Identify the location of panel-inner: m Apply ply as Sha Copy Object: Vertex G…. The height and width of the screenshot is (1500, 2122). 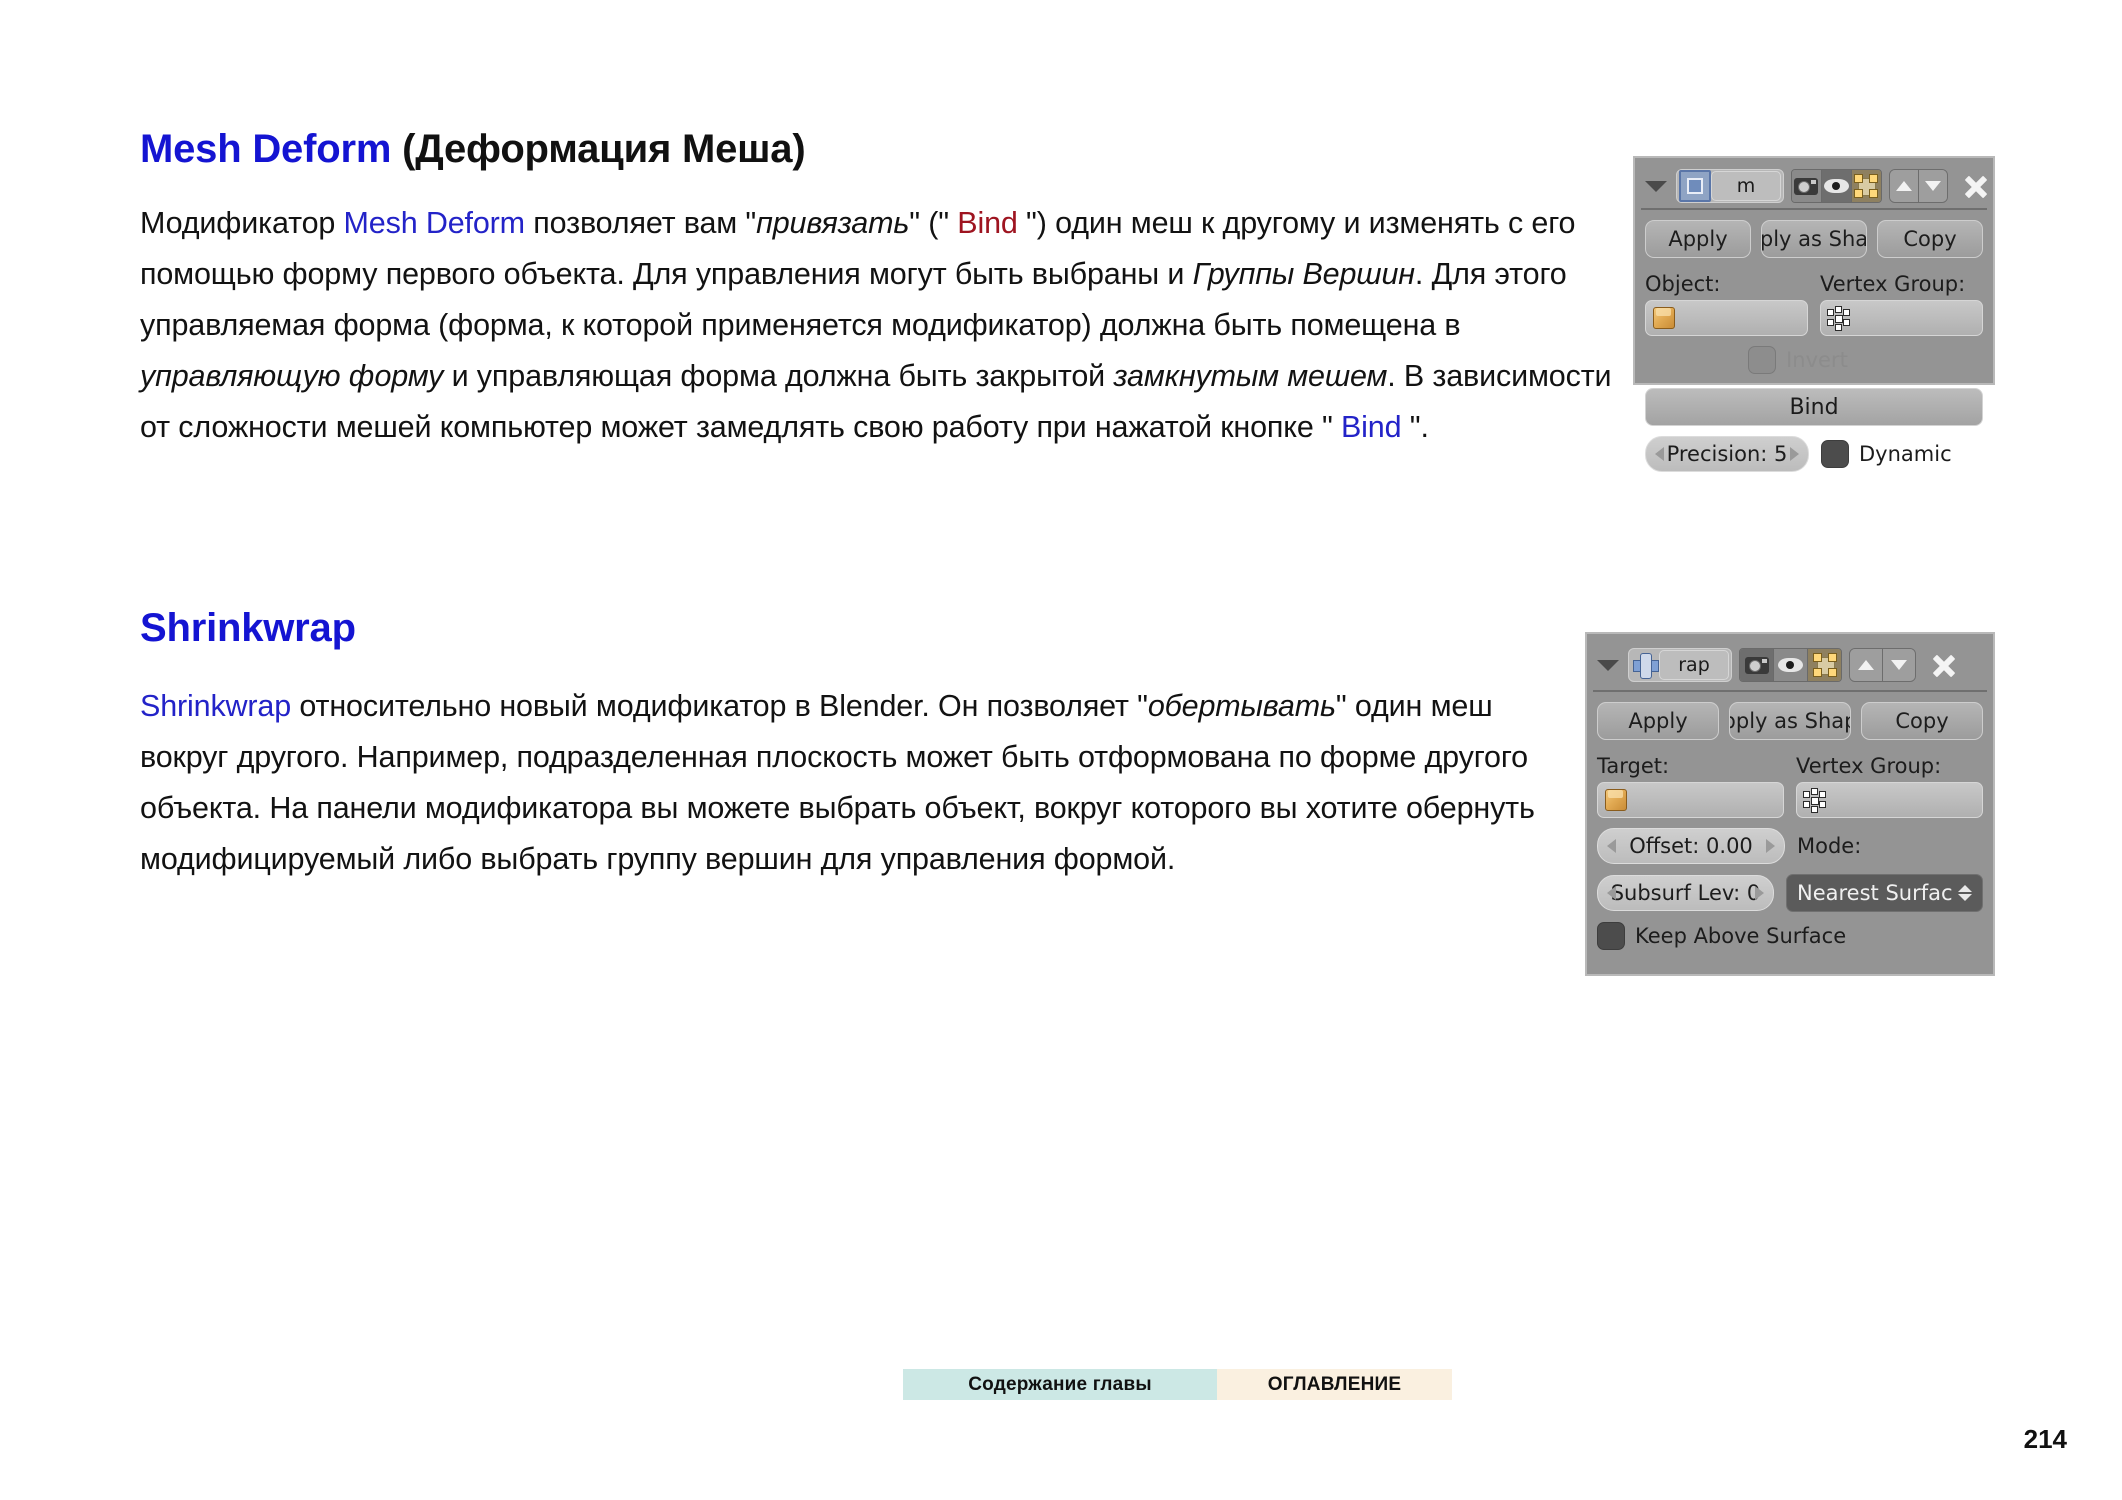
(1814, 318).